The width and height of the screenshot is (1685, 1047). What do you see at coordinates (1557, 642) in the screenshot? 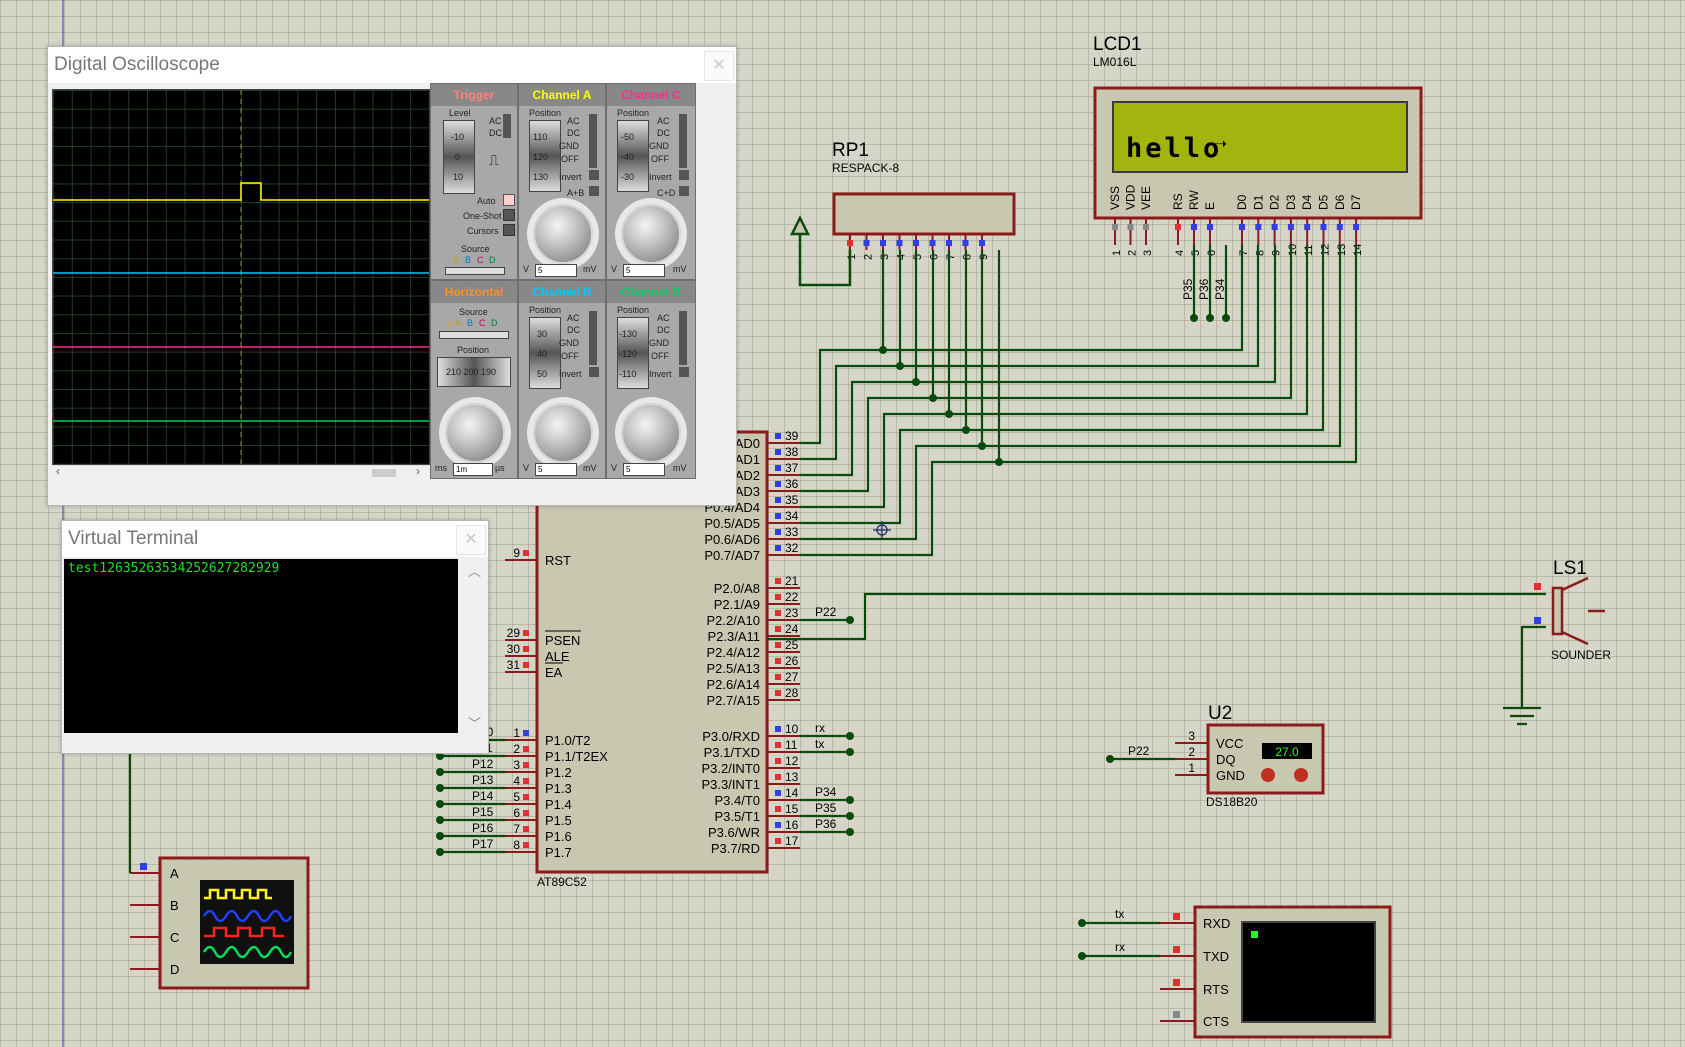
I see `ls1-component: LS1 SOUNDER` at bounding box center [1557, 642].